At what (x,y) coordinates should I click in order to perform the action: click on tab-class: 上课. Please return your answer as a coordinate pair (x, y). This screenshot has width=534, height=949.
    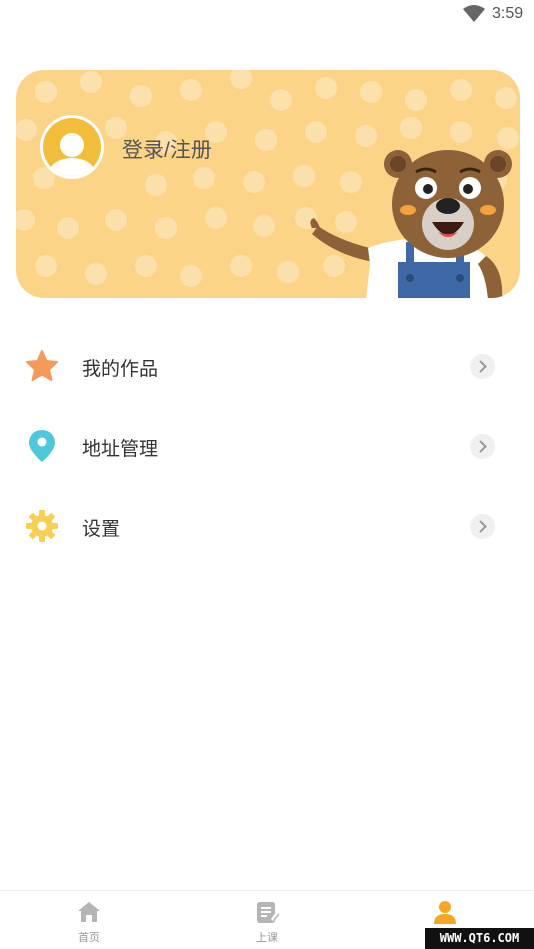
    Looking at the image, I should click on (267, 920).